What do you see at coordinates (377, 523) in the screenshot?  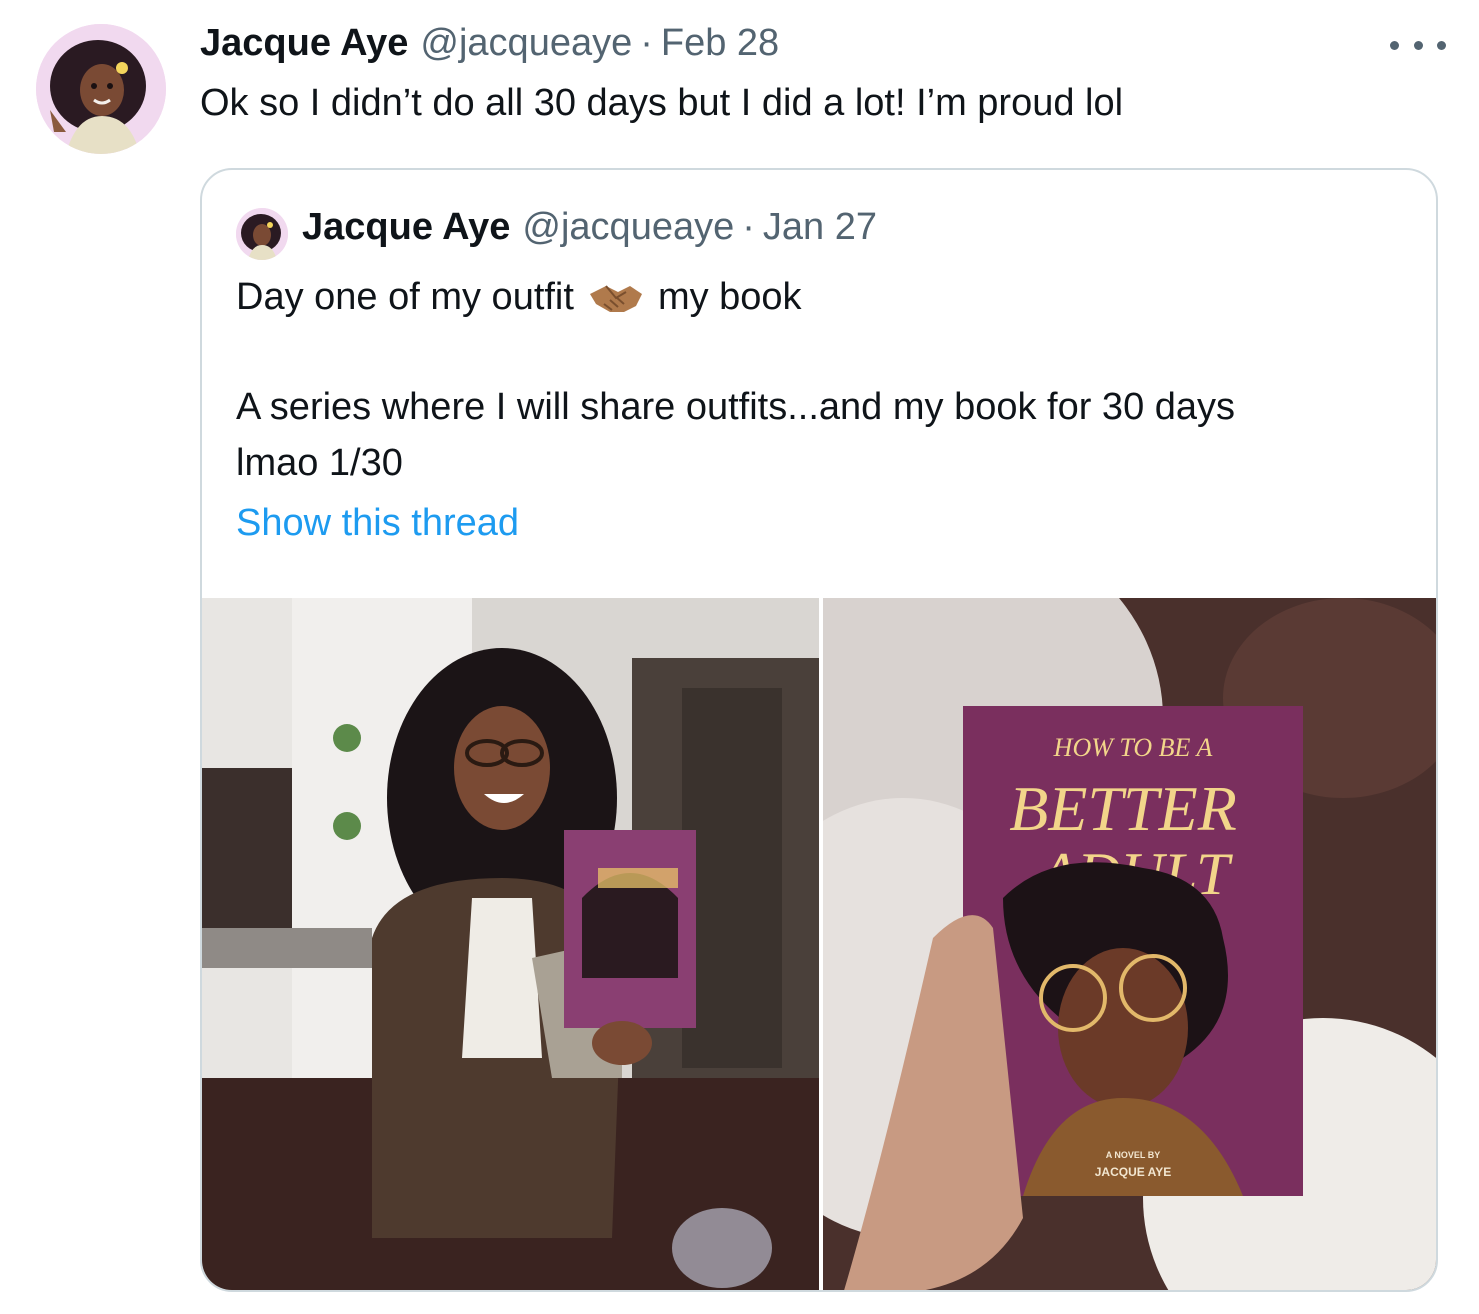 I see `show-thread-link: Show this thread` at bounding box center [377, 523].